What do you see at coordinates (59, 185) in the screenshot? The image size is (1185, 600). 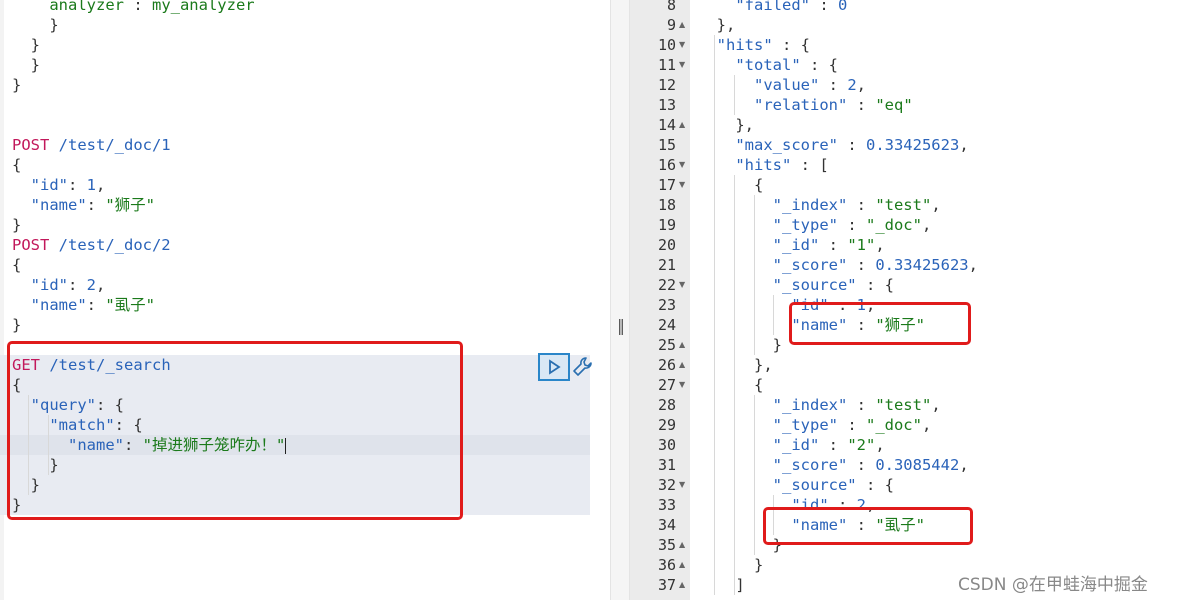 I see `request-line: "id": 1,` at bounding box center [59, 185].